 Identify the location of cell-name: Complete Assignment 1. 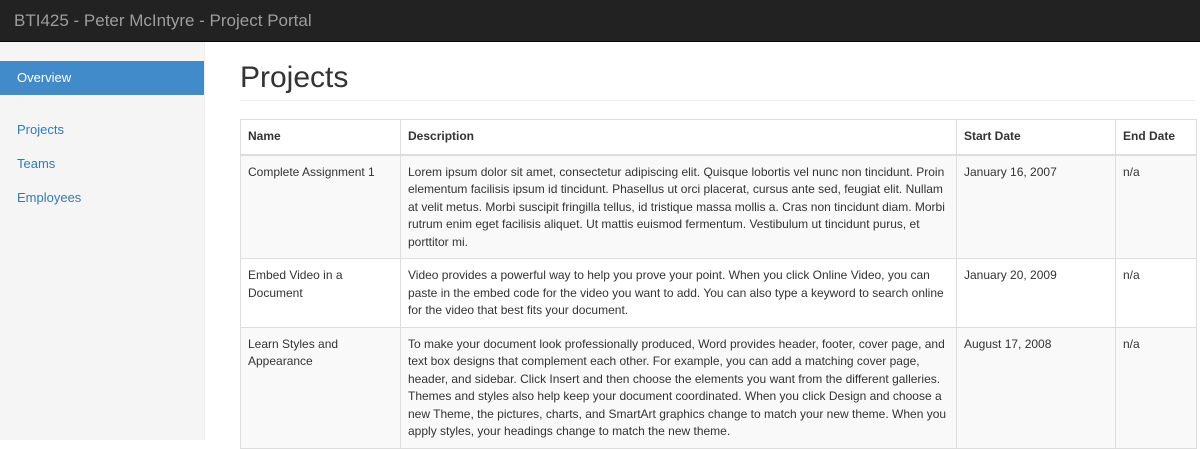
(320, 206).